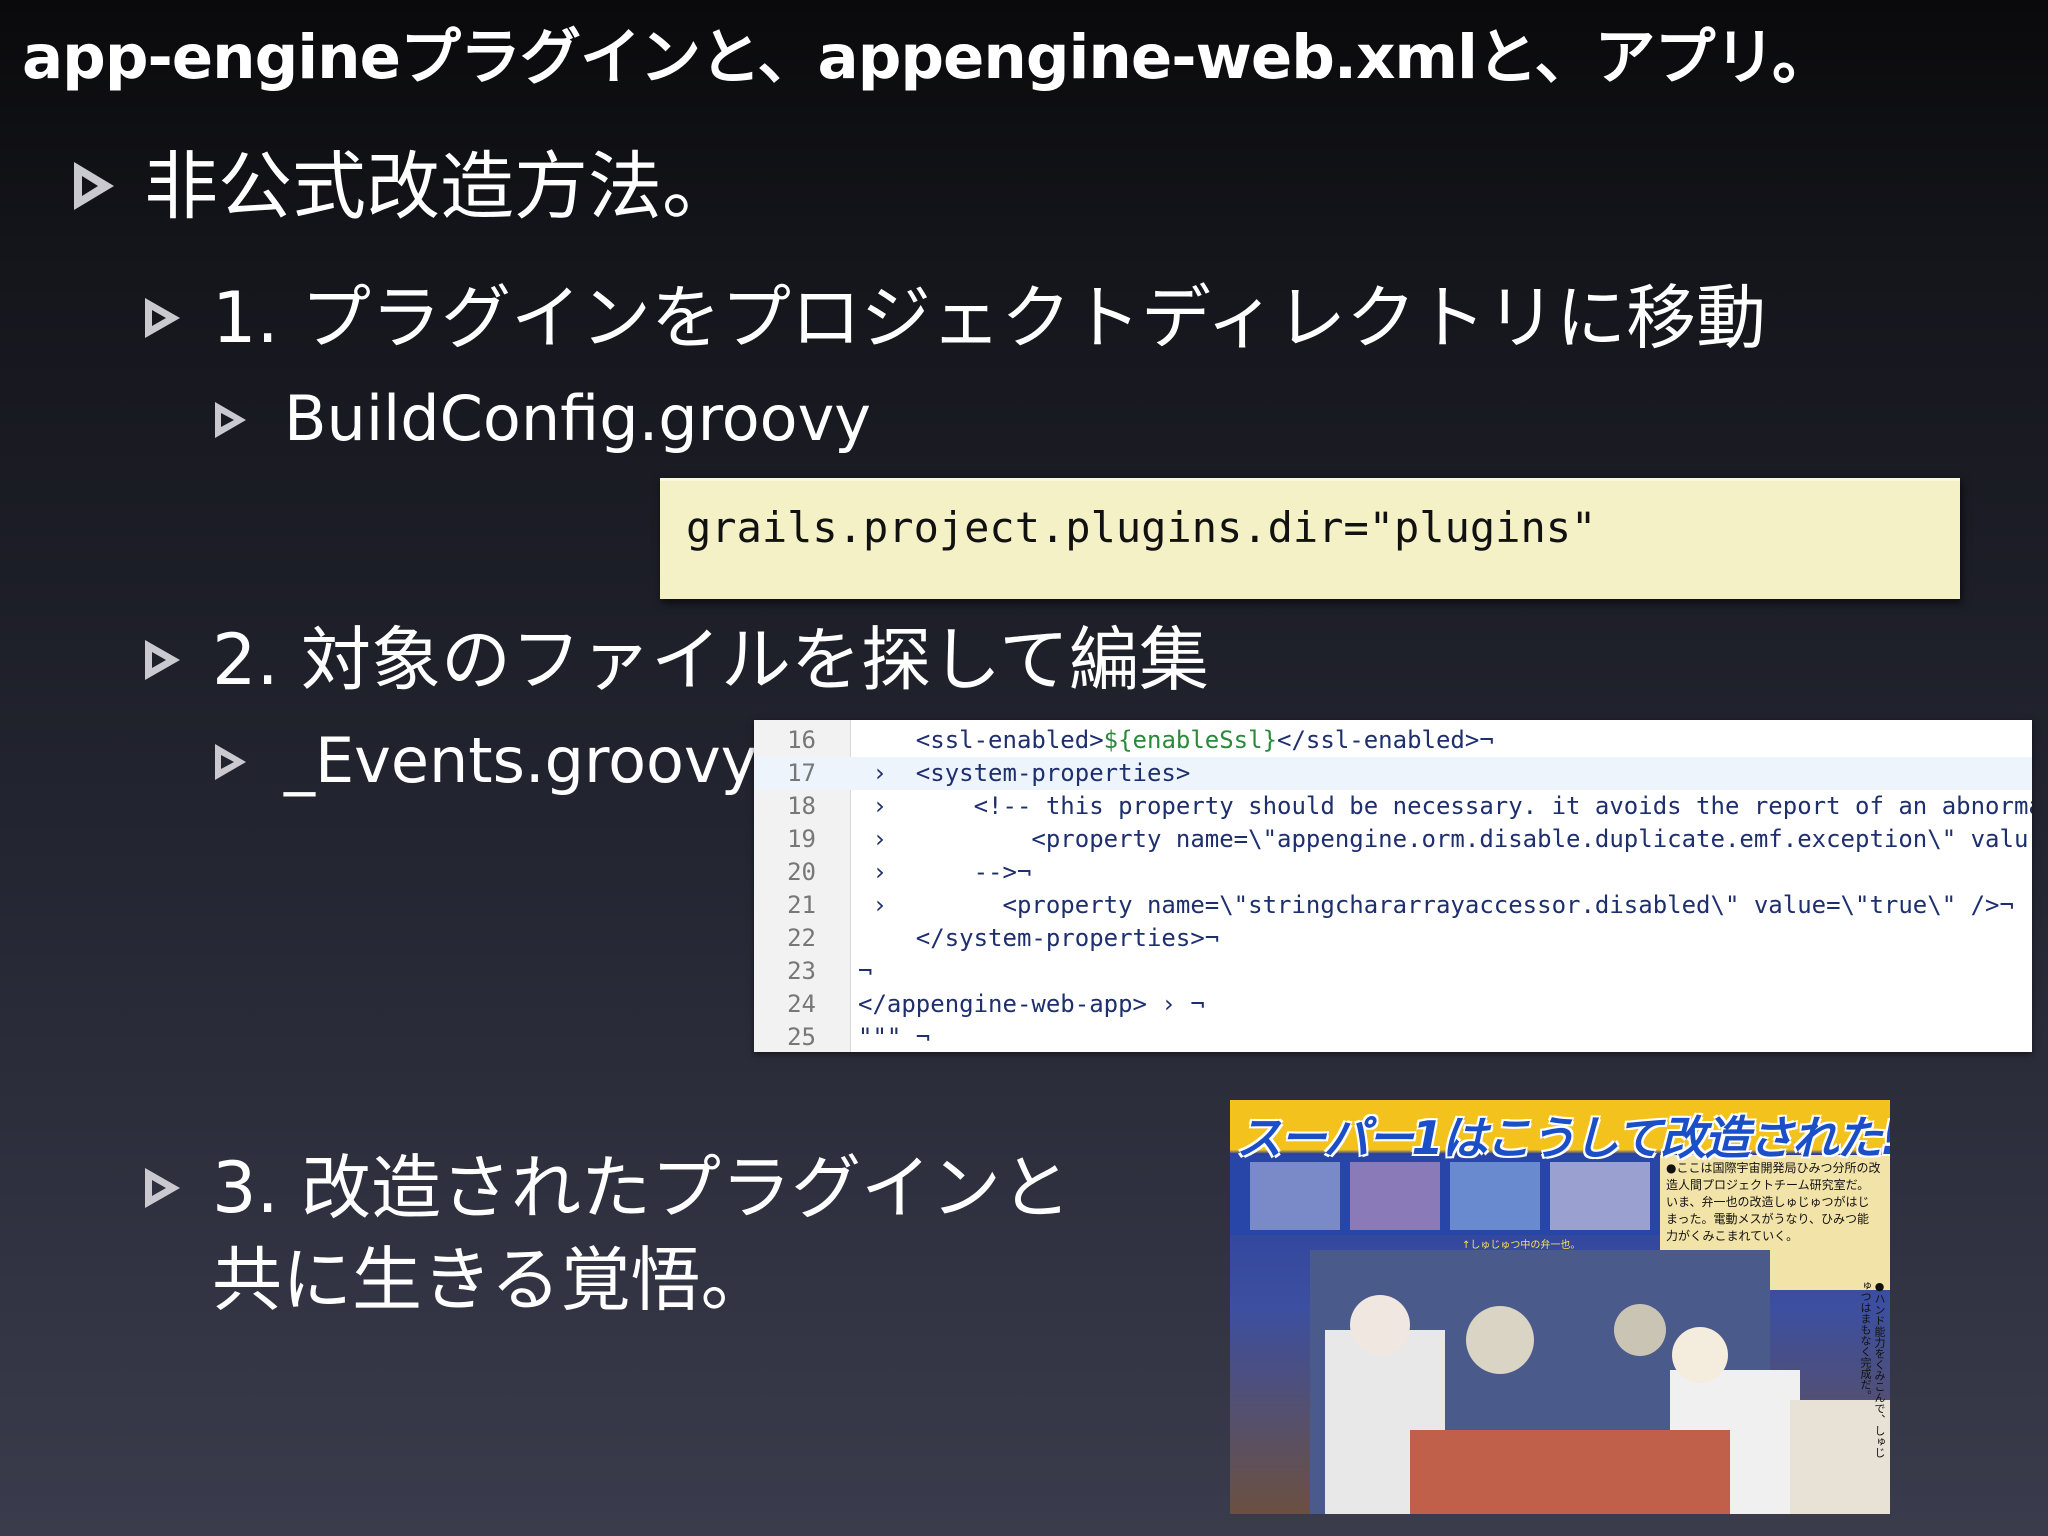 The height and width of the screenshot is (1536, 2048). What do you see at coordinates (1393, 773) in the screenshot?
I see `code-line: 17 › <system-properties>` at bounding box center [1393, 773].